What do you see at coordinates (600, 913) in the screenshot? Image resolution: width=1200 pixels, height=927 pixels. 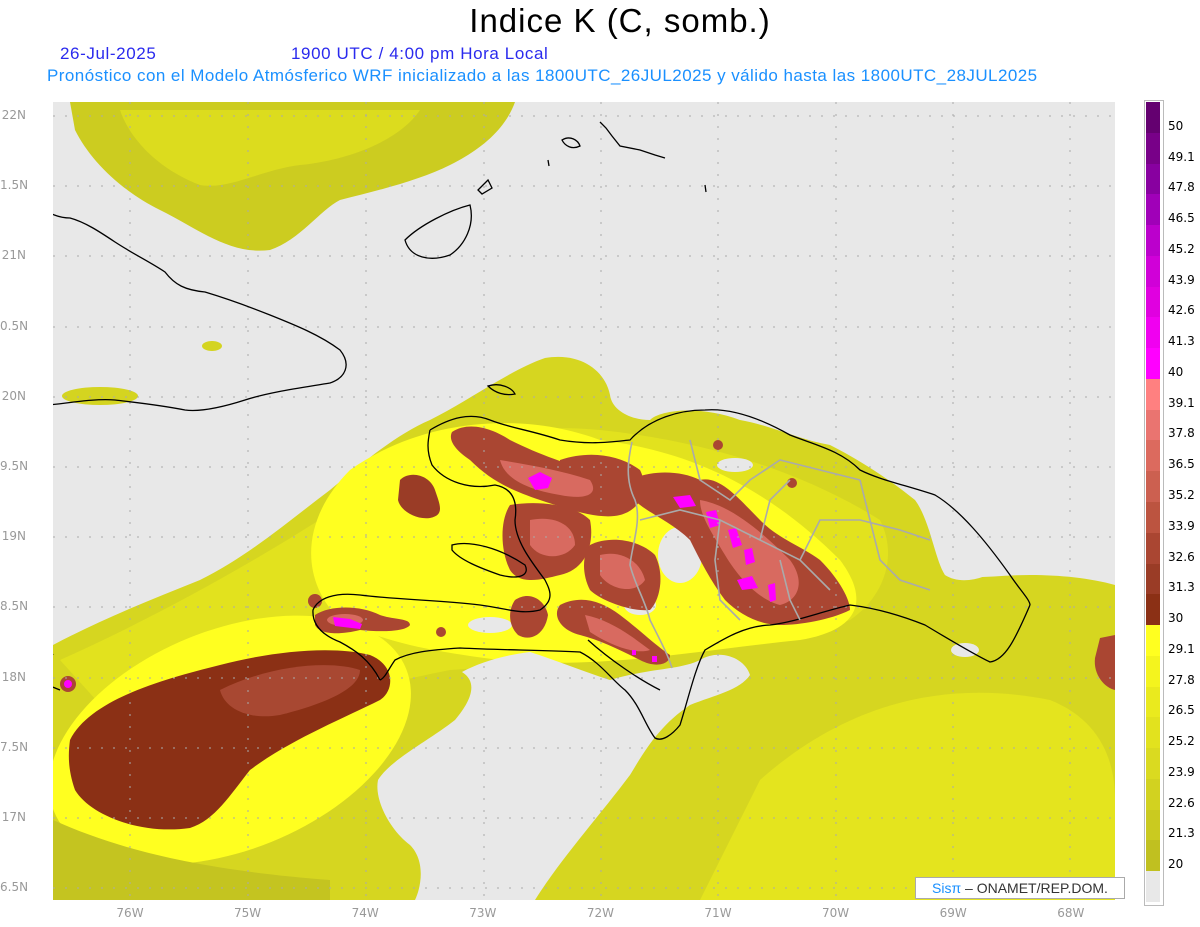 I see `lon-label: 72W` at bounding box center [600, 913].